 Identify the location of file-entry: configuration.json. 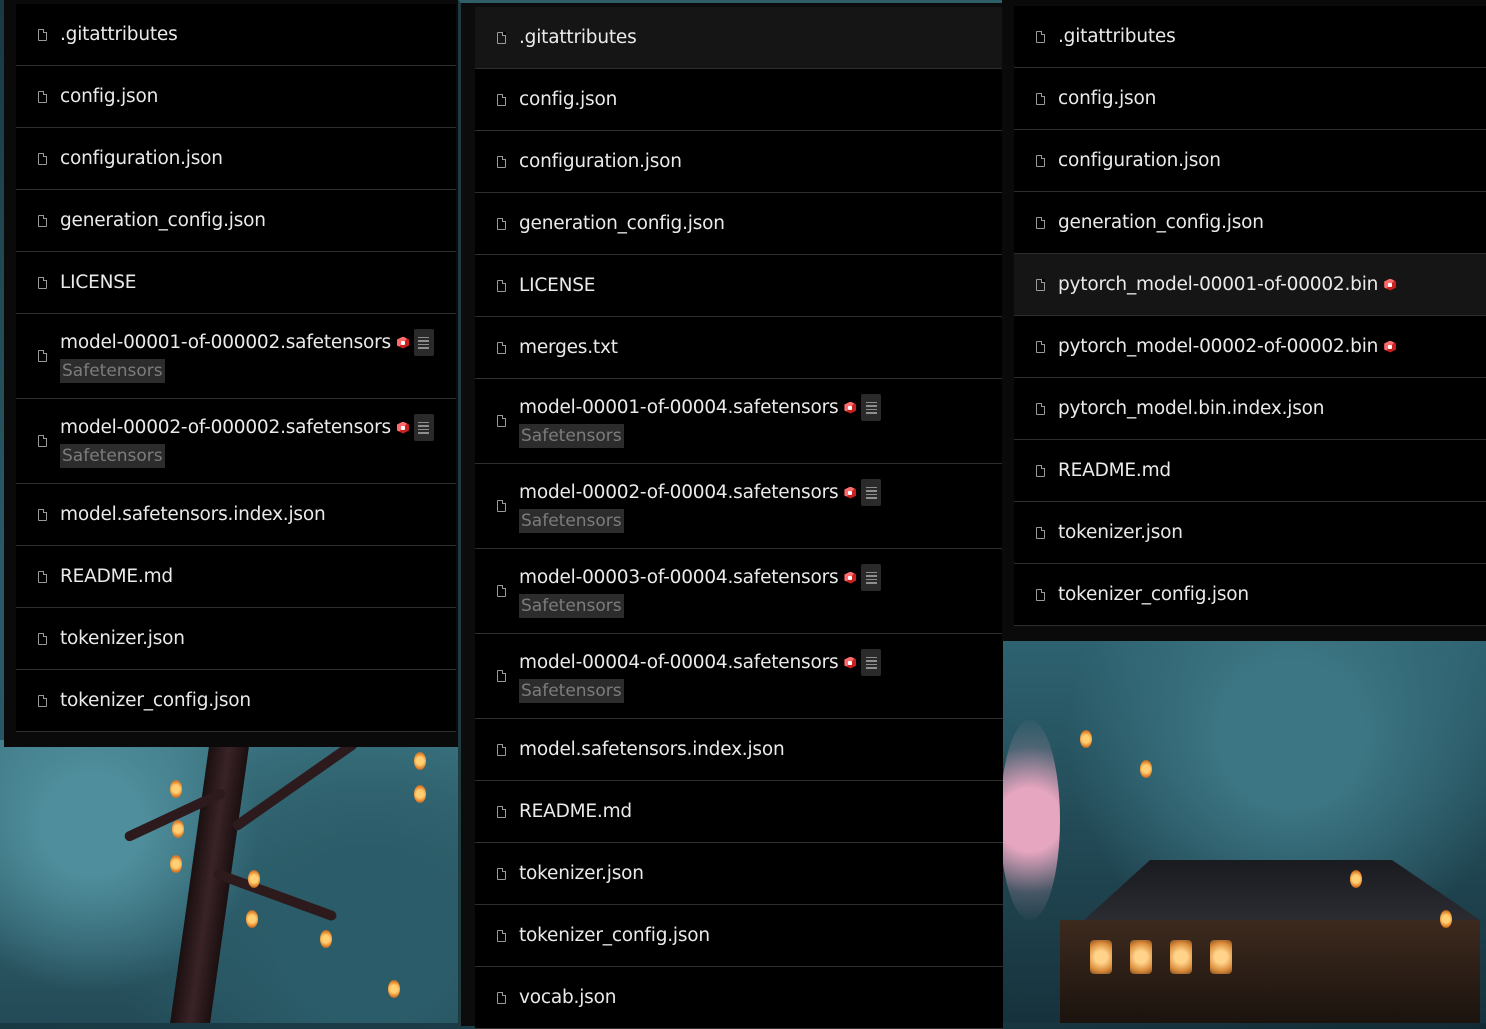
(1139, 160).